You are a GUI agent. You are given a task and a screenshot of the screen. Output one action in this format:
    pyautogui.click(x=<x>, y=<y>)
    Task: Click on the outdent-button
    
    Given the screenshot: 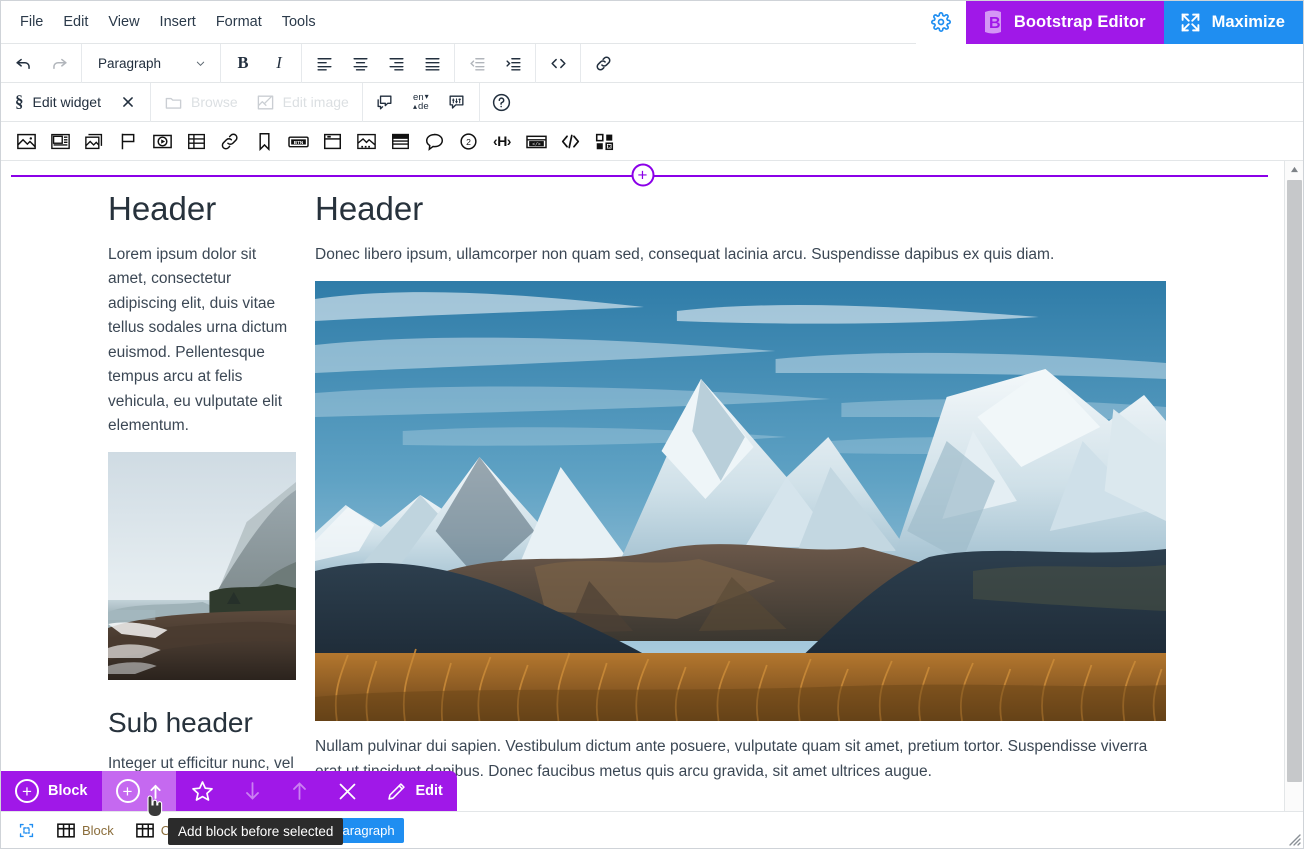 What is the action you would take?
    pyautogui.click(x=477, y=63)
    